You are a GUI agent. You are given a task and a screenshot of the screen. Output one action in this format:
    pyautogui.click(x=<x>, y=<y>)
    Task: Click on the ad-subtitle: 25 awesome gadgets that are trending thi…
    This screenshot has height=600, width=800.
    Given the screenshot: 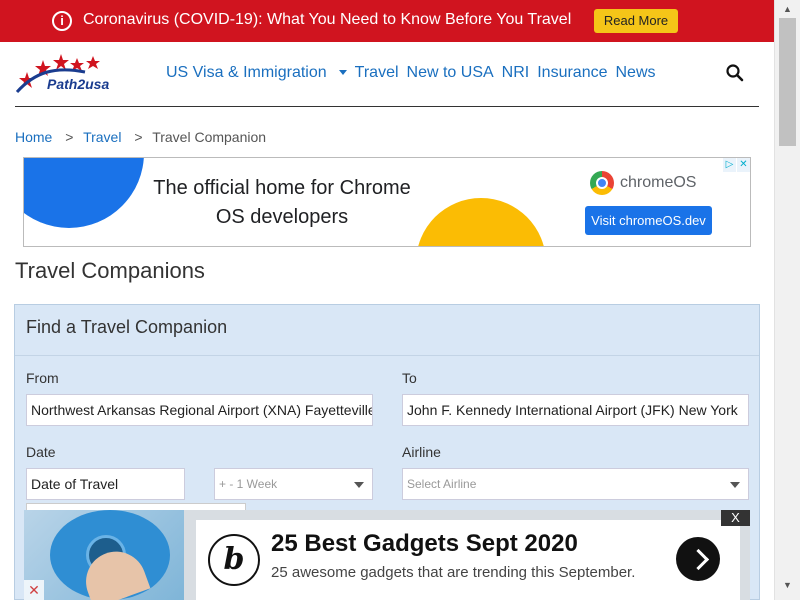 What is the action you would take?
    pyautogui.click(x=453, y=572)
    